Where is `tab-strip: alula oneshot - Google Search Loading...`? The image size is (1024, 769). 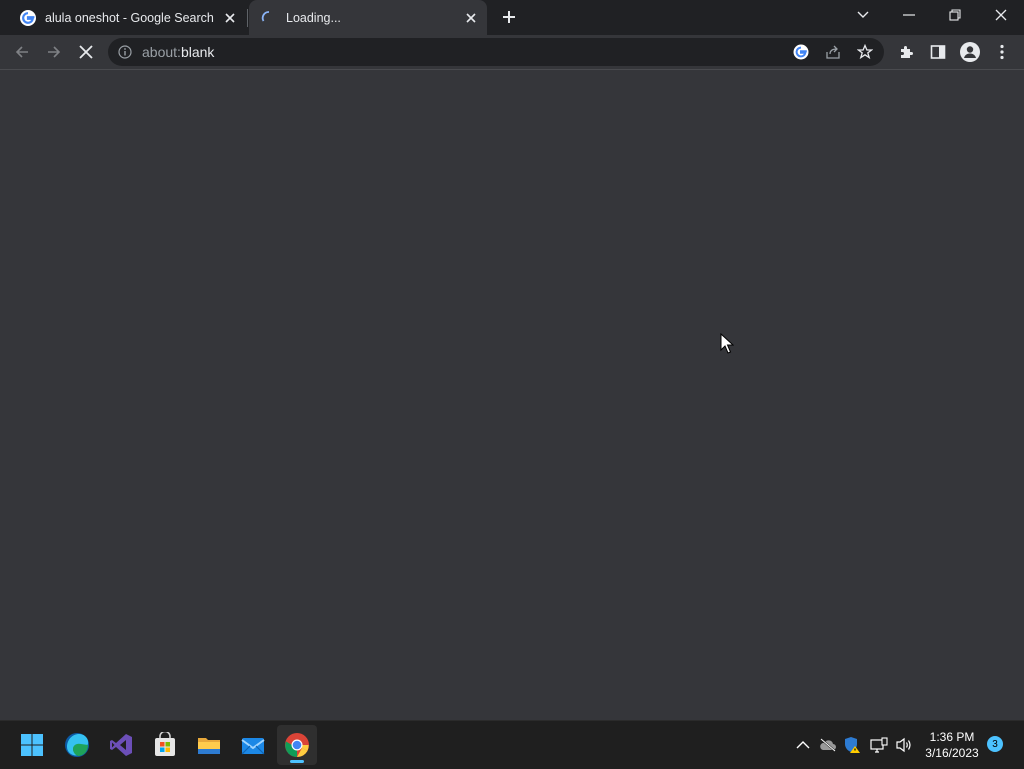
tab-strip: alula oneshot - Google Search Loading... is located at coordinates (512, 17).